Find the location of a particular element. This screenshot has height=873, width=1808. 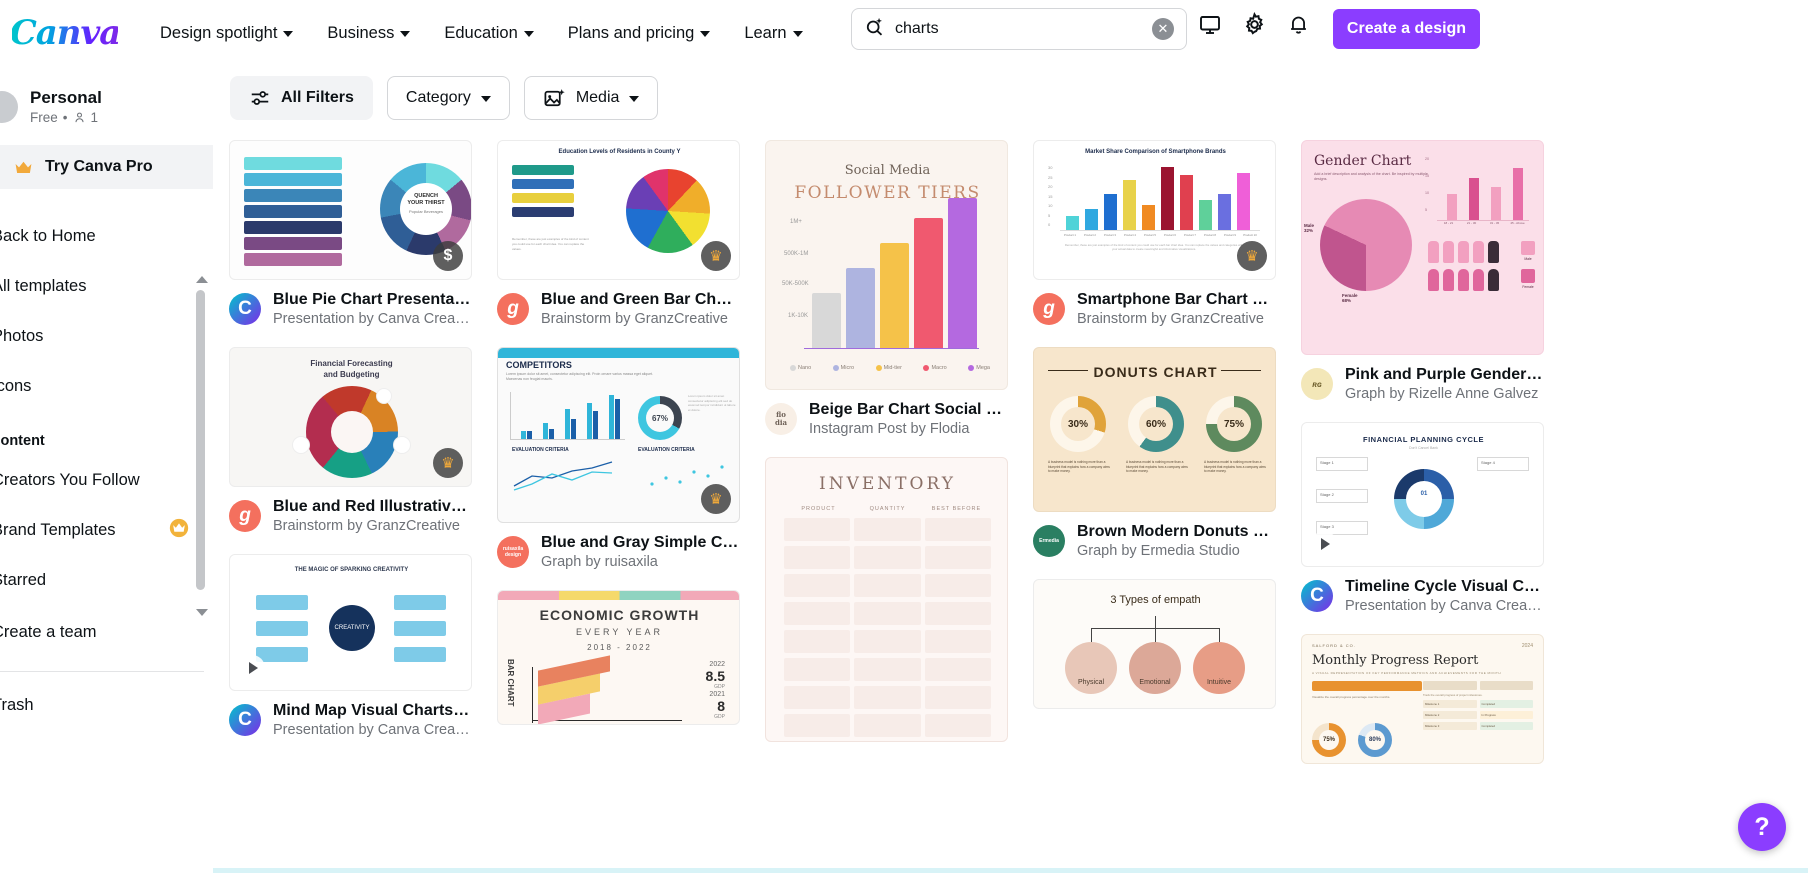

scroll-up-icon is located at coordinates (202, 279).